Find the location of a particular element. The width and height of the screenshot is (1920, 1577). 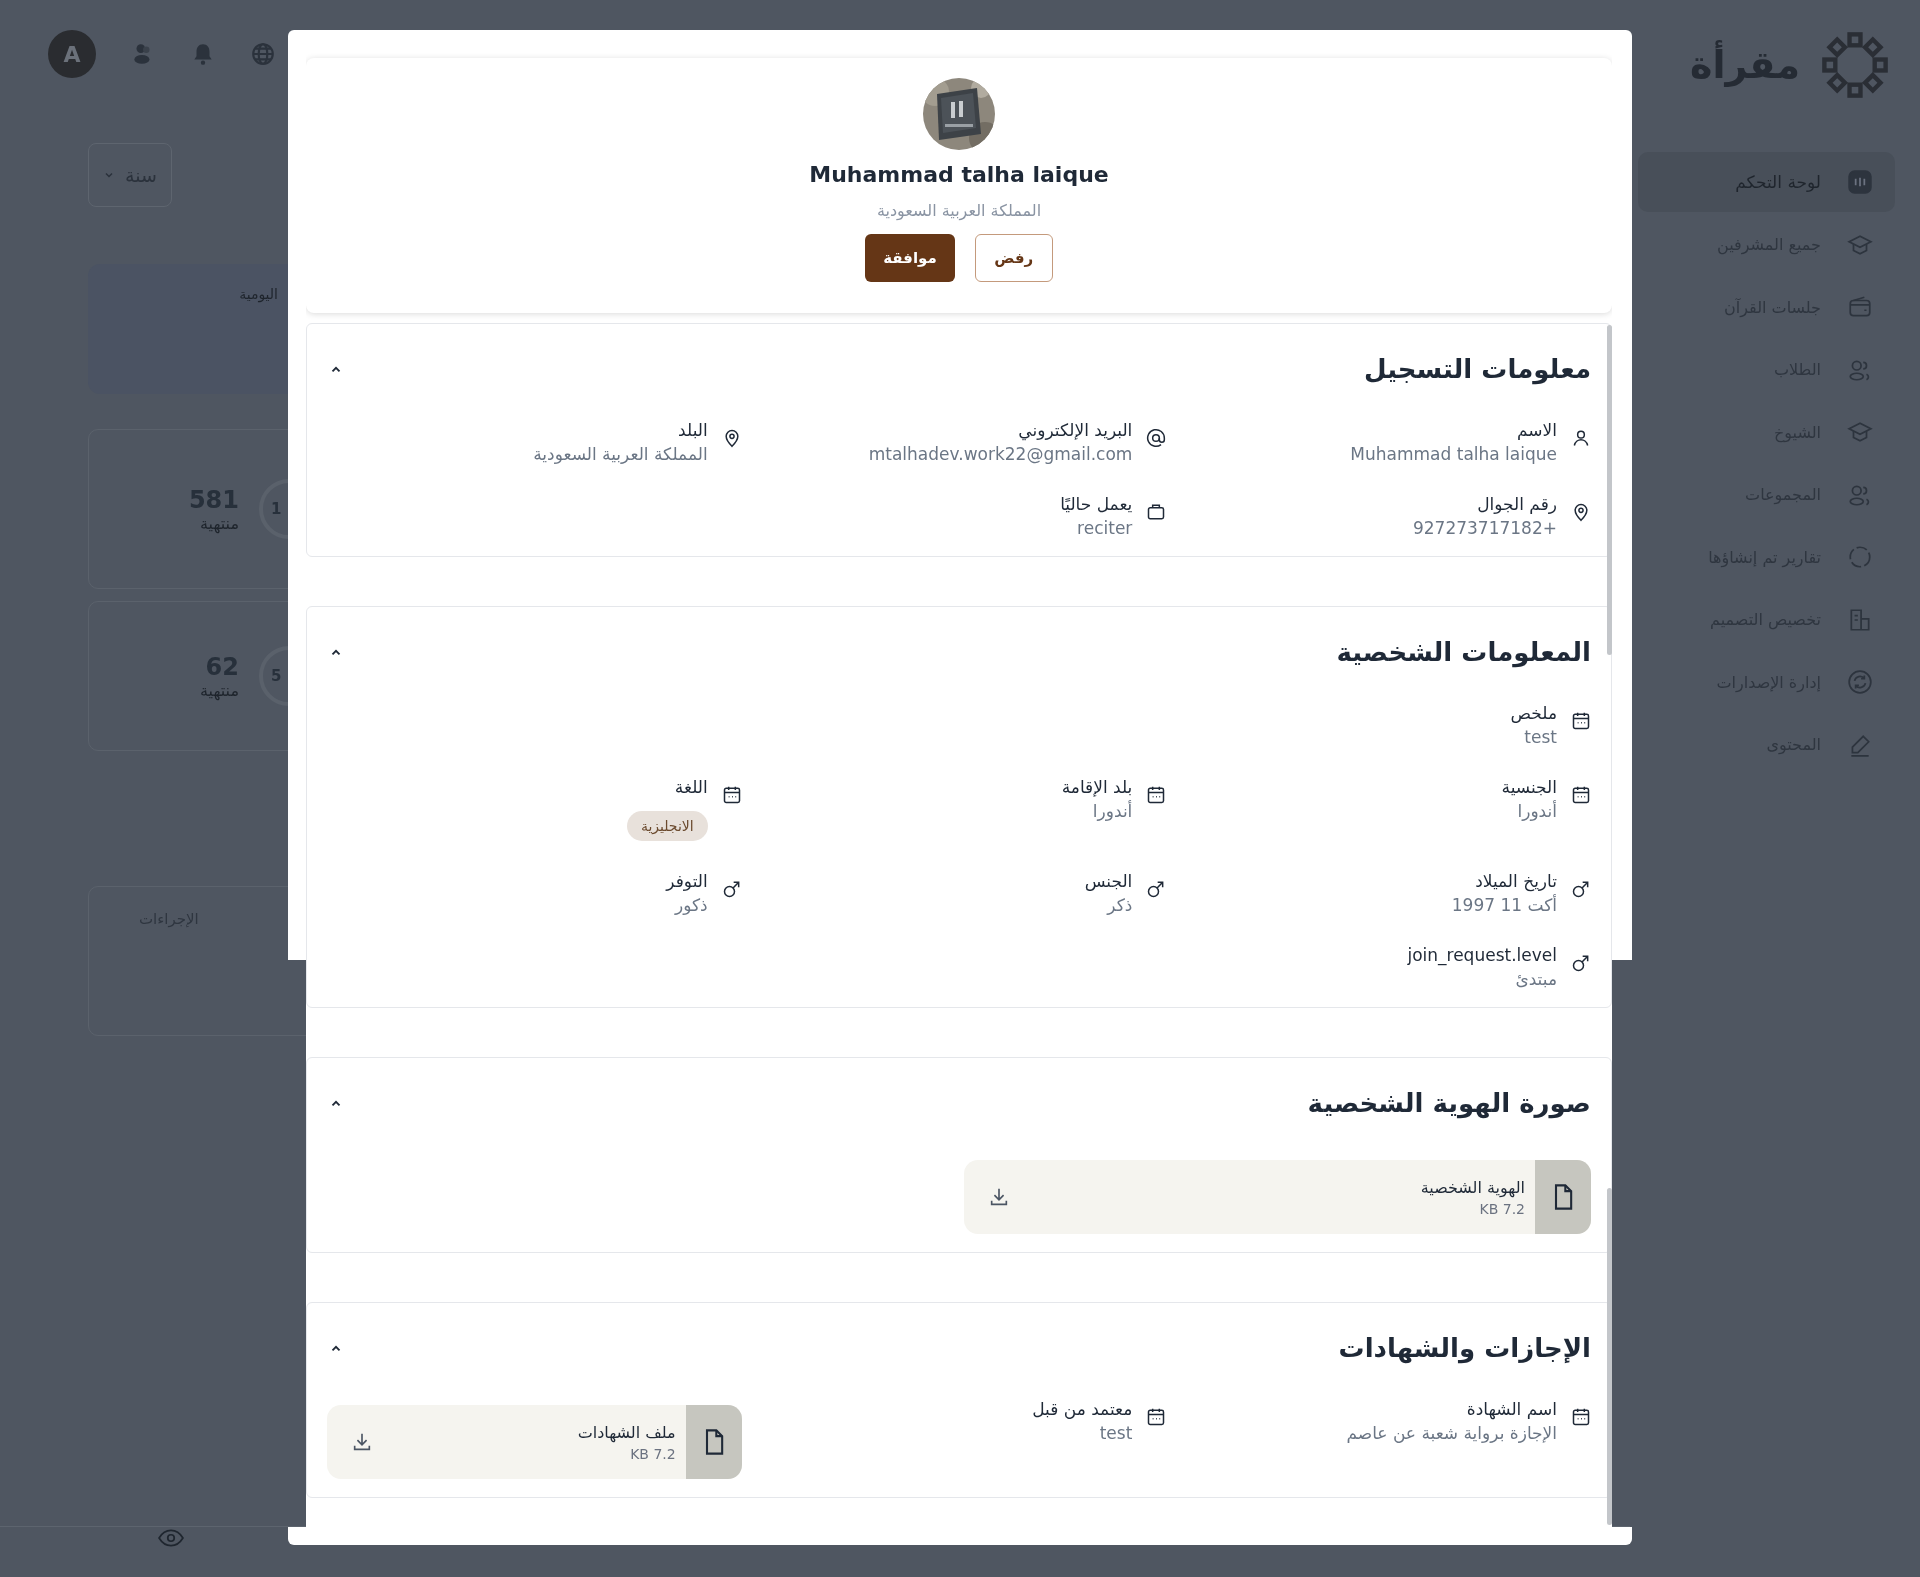

card-title: اليومية is located at coordinates (258, 295).